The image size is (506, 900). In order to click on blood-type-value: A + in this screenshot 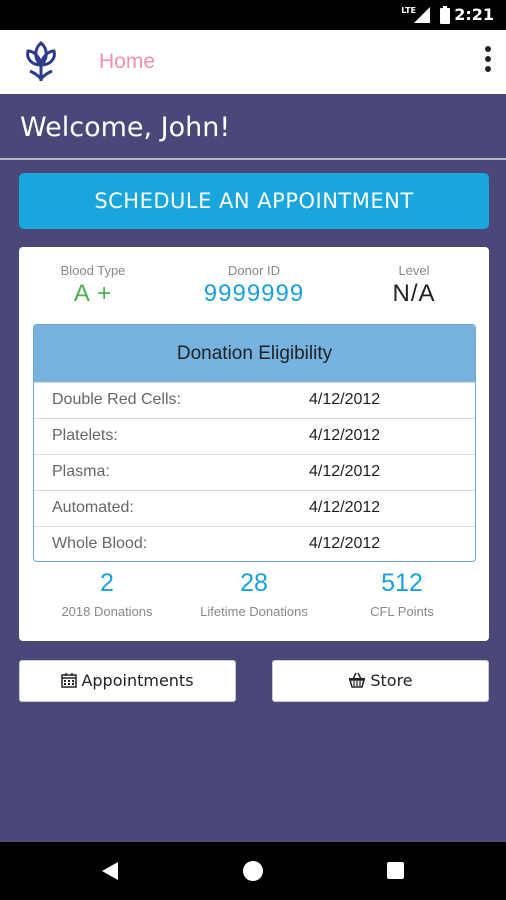, I will do `click(93, 293)`.